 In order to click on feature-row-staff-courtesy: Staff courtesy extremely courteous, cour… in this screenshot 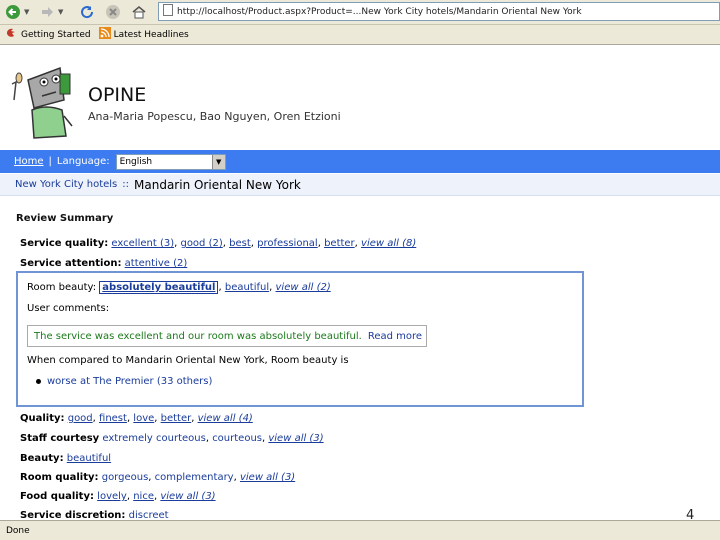, I will do `click(172, 438)`.